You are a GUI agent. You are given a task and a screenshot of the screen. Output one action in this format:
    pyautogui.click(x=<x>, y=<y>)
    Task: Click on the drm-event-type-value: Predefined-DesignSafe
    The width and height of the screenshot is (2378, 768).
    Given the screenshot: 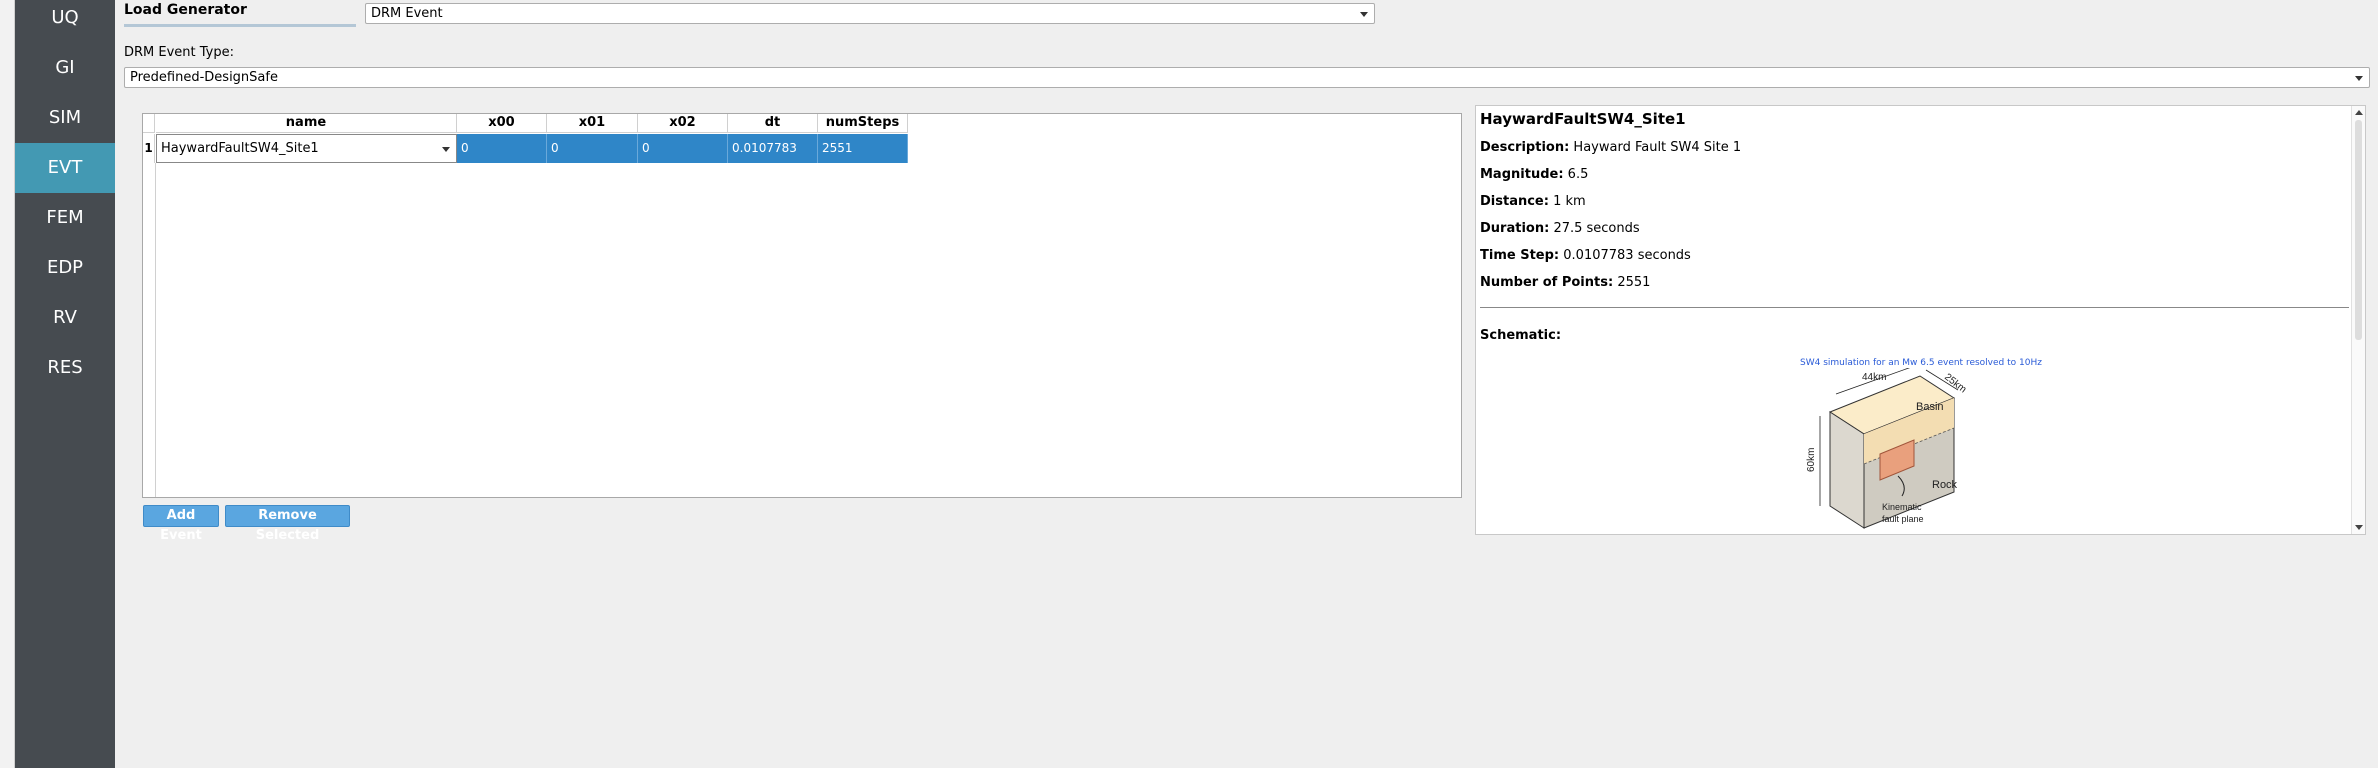 What is the action you would take?
    pyautogui.click(x=204, y=77)
    